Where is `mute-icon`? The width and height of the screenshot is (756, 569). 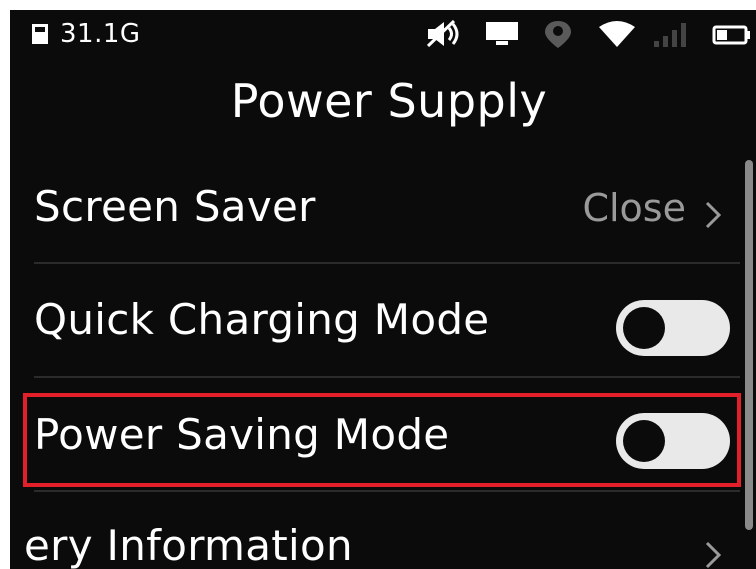 mute-icon is located at coordinates (442, 33).